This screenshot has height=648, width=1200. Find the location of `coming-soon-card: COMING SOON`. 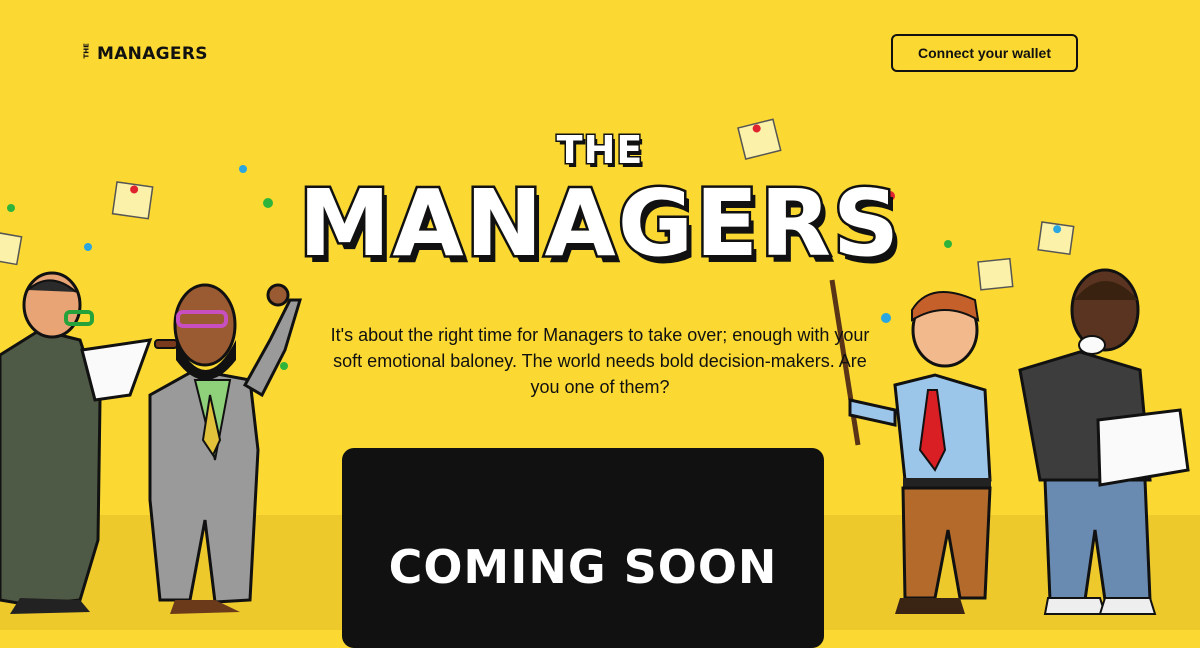

coming-soon-card: COMING SOON is located at coordinates (583, 548).